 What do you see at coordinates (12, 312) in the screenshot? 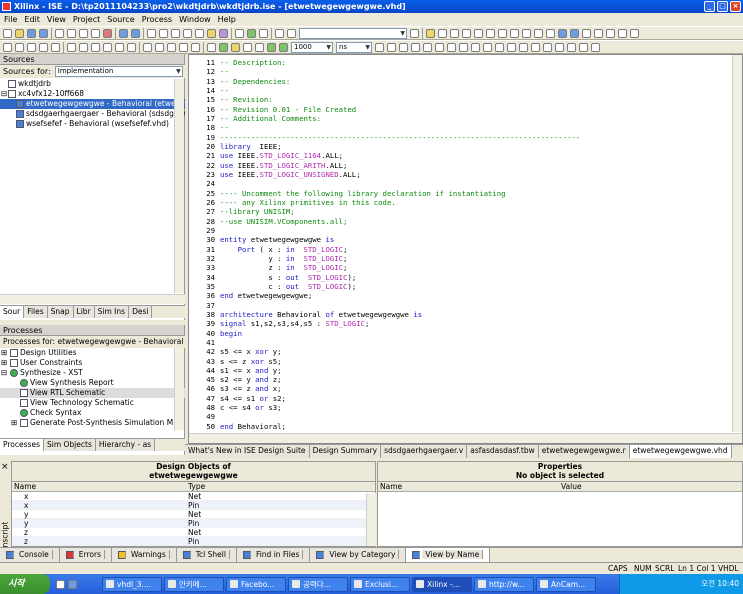
I see `sources-tab-0: Sour` at bounding box center [12, 312].